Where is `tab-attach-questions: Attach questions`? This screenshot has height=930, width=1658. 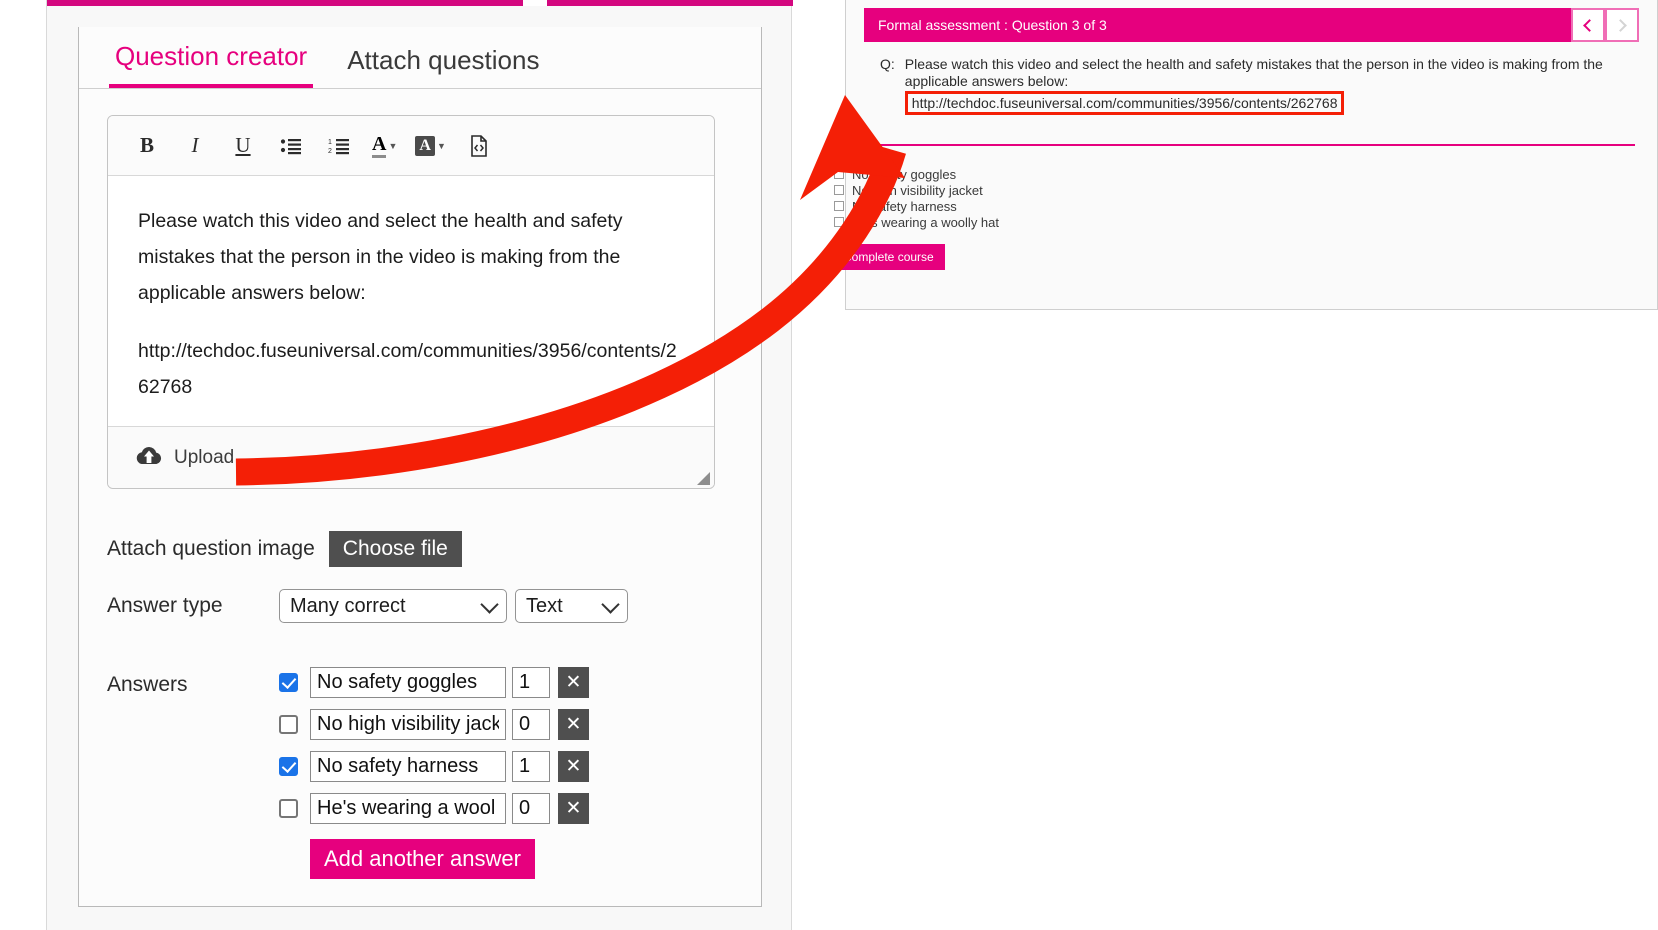 tab-attach-questions: Attach questions is located at coordinates (443, 66).